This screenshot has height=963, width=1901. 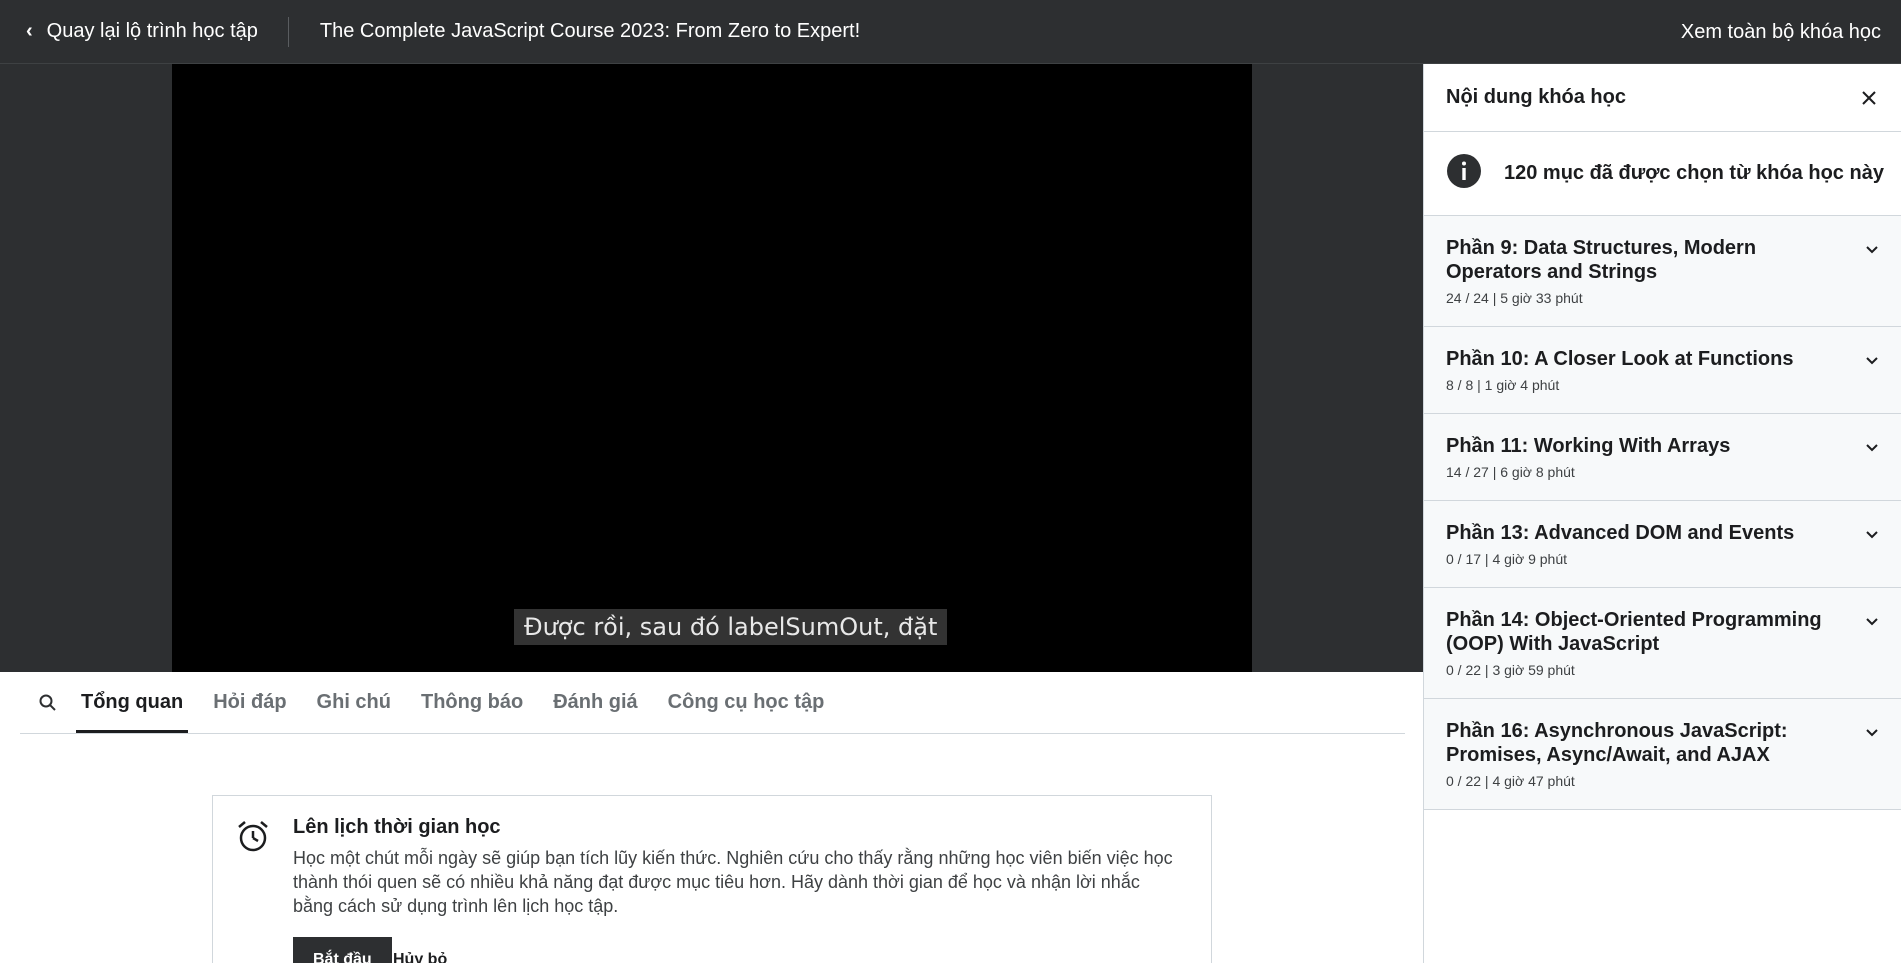 What do you see at coordinates (1510, 781) in the screenshot?
I see `section-meta: 0 / 22 | 4 giờ 47 phút` at bounding box center [1510, 781].